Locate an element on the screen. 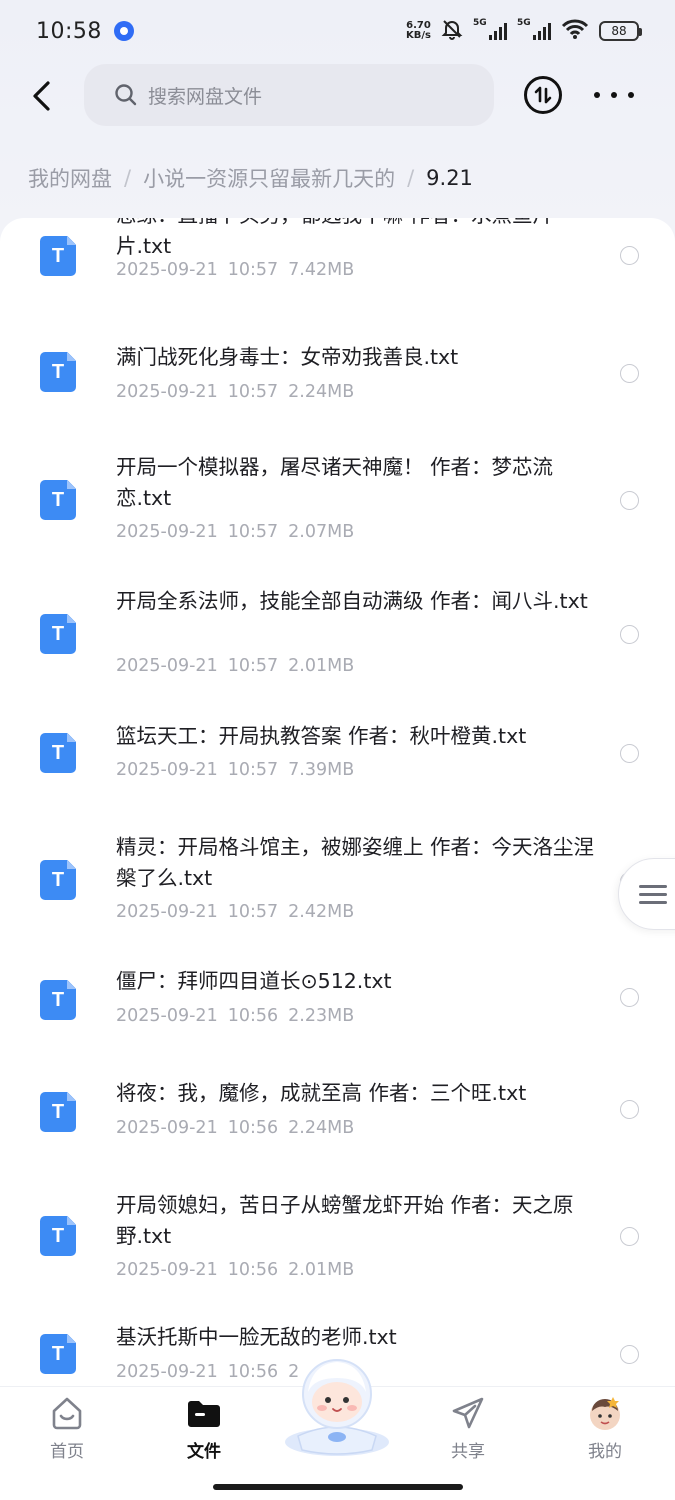 This screenshot has width=675, height=1500. avatar-icon is located at coordinates (605, 1413).